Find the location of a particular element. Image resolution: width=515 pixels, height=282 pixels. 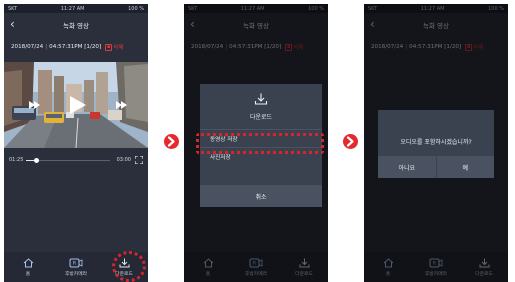

nav-rear-camera-label: 후방카메라 is located at coordinates (76, 274).